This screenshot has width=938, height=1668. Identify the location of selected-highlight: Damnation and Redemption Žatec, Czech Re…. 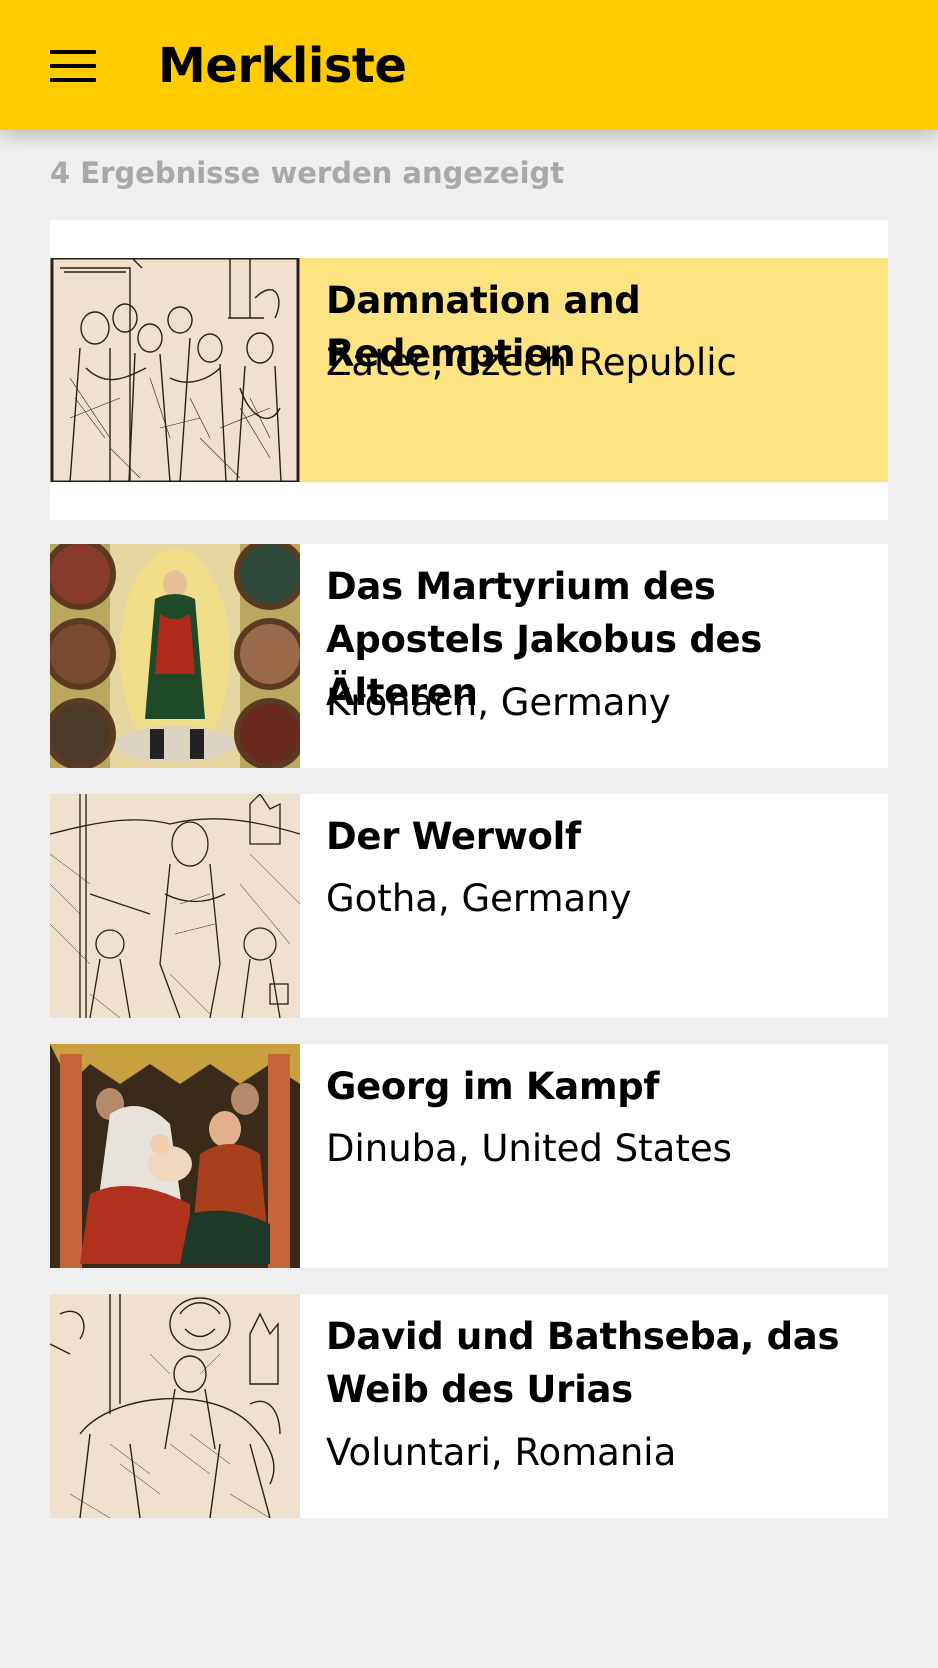
(469, 370).